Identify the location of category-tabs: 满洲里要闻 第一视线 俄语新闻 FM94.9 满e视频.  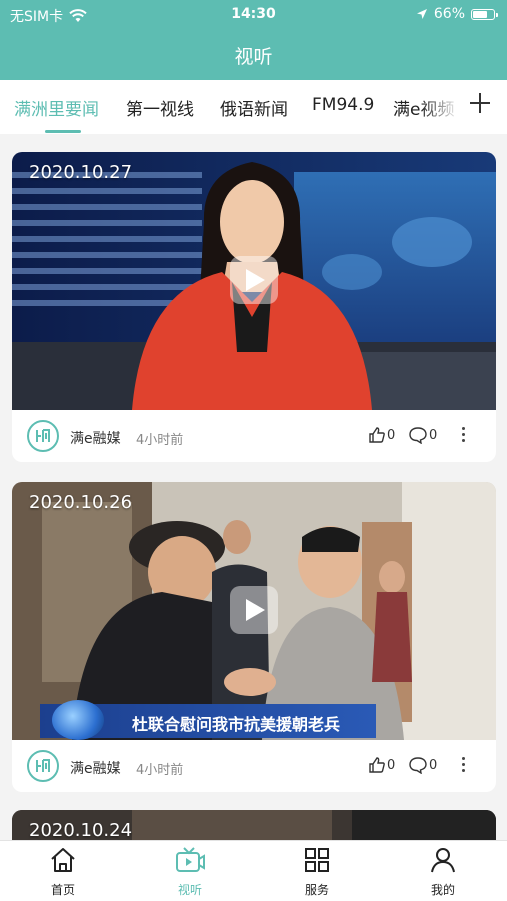
(253, 107).